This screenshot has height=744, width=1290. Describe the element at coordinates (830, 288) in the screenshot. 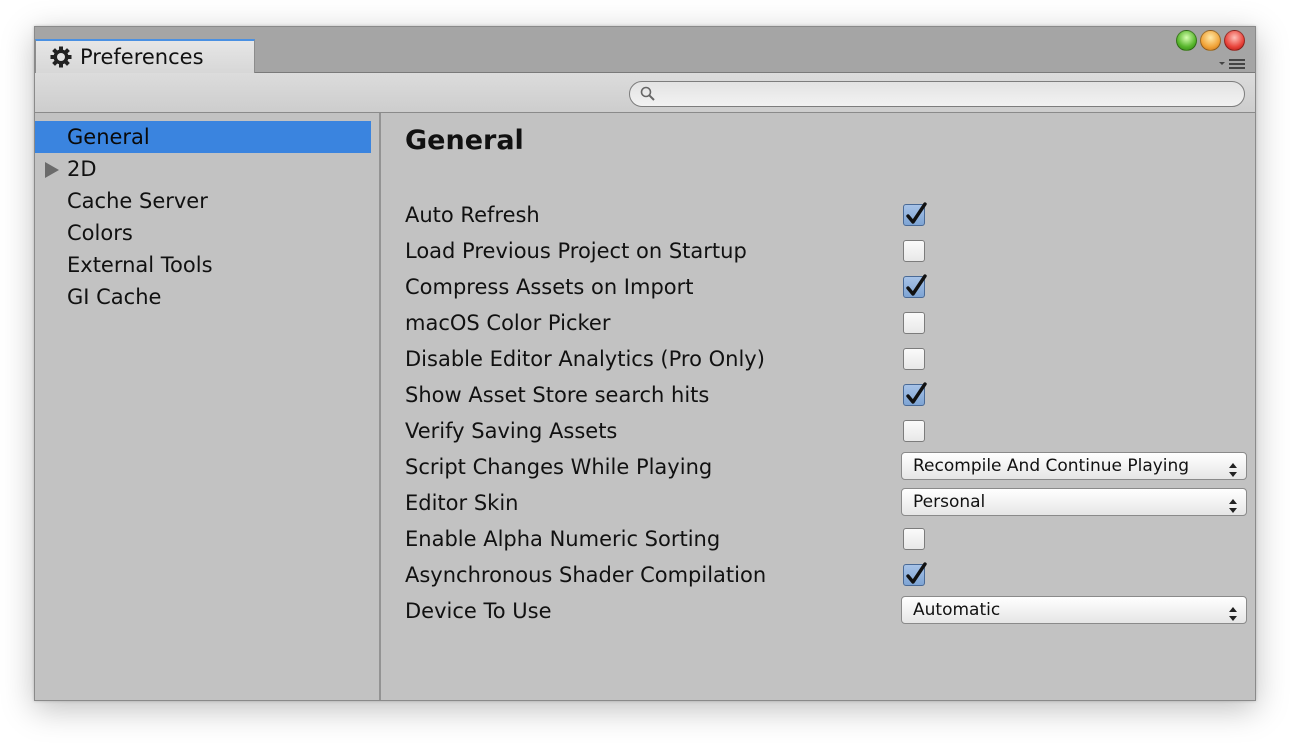

I see `setting-compress-assets: Compress Assets on Import` at that location.